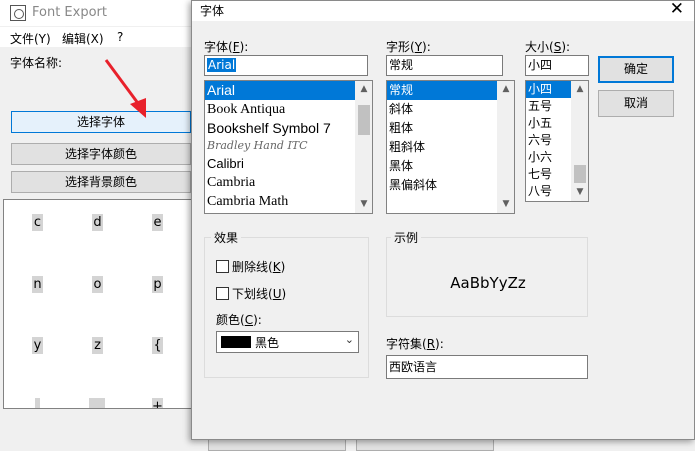 The height and width of the screenshot is (451, 695). What do you see at coordinates (418, 47) in the screenshot?
I see `style-label-key: Y` at bounding box center [418, 47].